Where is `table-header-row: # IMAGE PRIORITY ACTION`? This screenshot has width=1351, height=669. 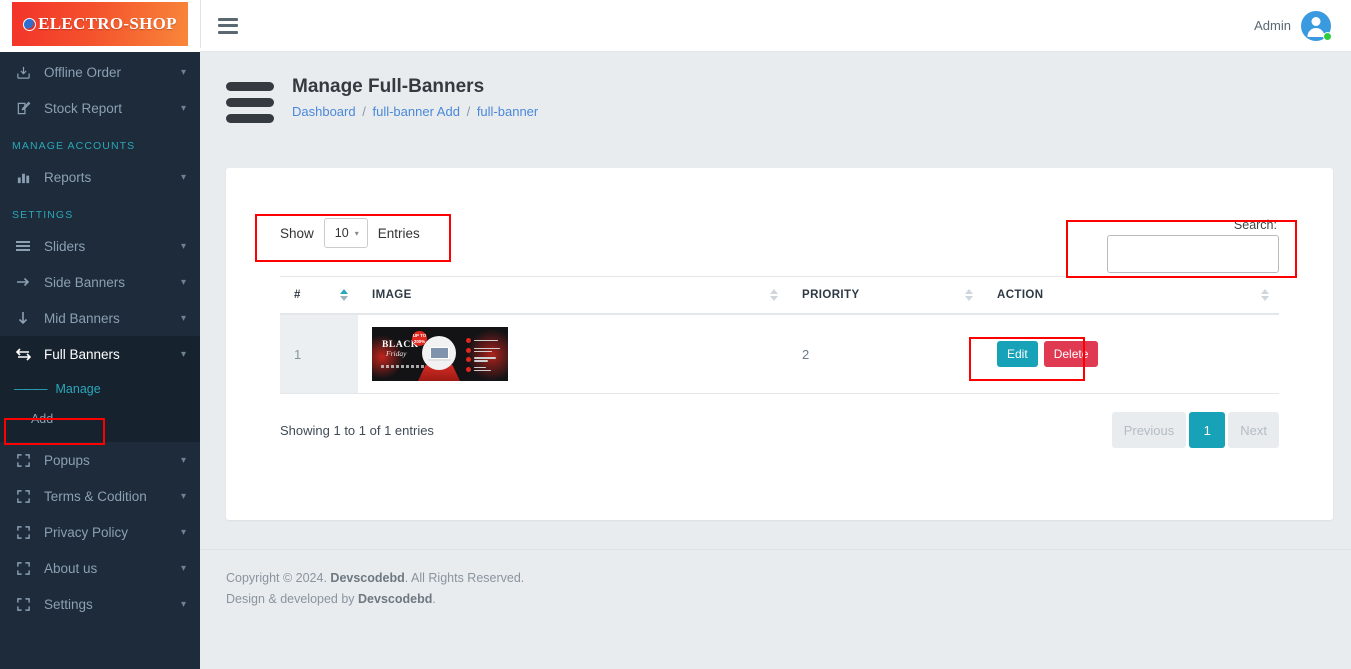 table-header-row: # IMAGE PRIORITY ACTION is located at coordinates (779, 295).